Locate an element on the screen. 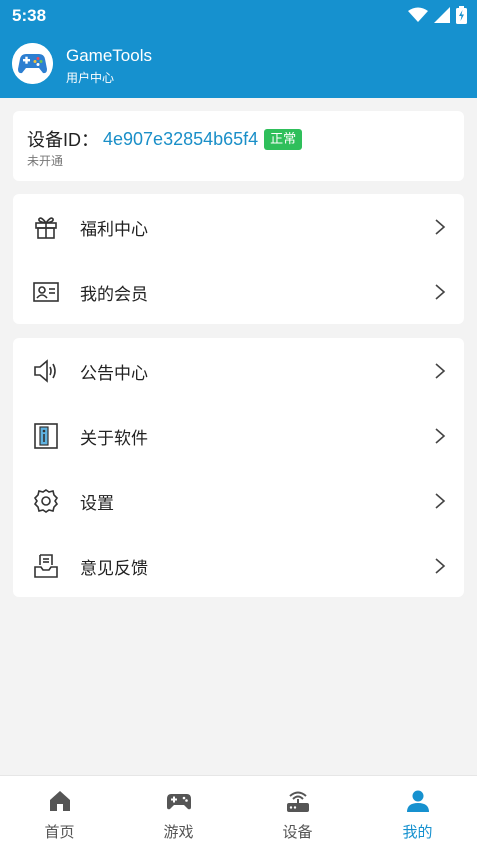 The width and height of the screenshot is (477, 848). menu-item-label: 设置 is located at coordinates (97, 504).